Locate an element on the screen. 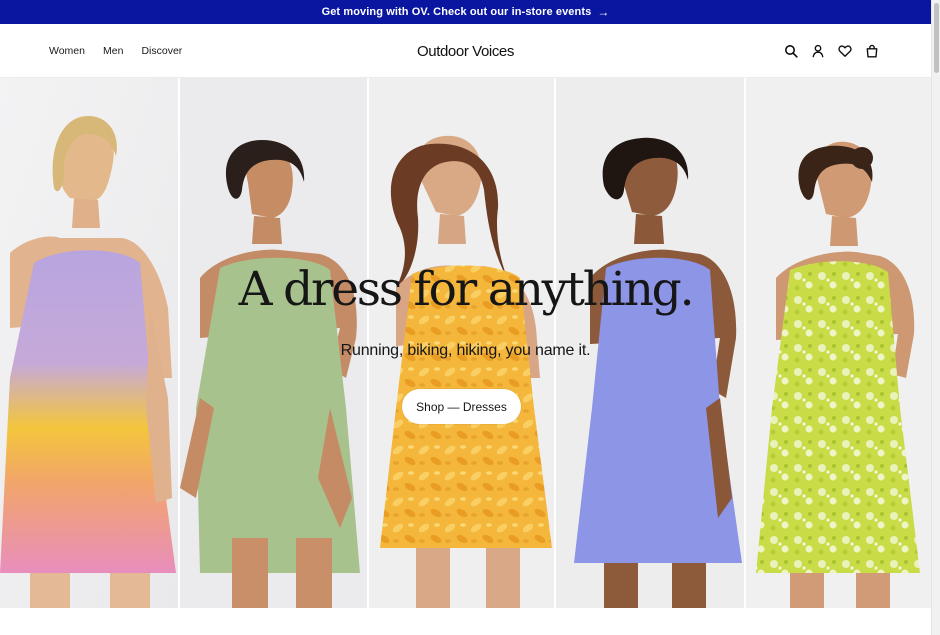 The image size is (940, 635). scrollbar-thumb is located at coordinates (936, 38).